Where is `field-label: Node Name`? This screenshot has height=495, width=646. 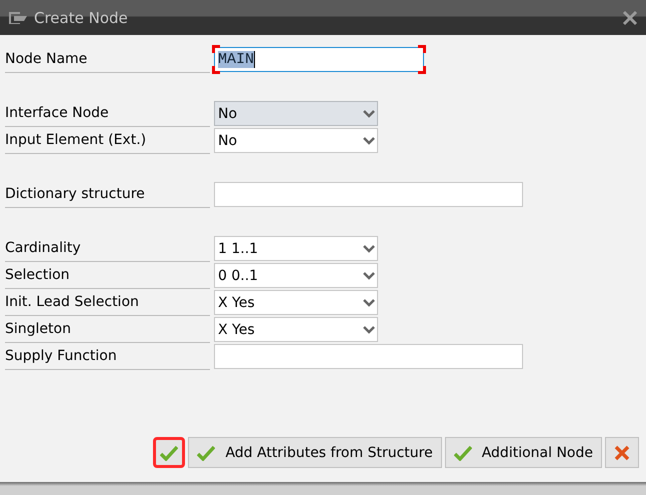
field-label: Node Name is located at coordinates (107, 59).